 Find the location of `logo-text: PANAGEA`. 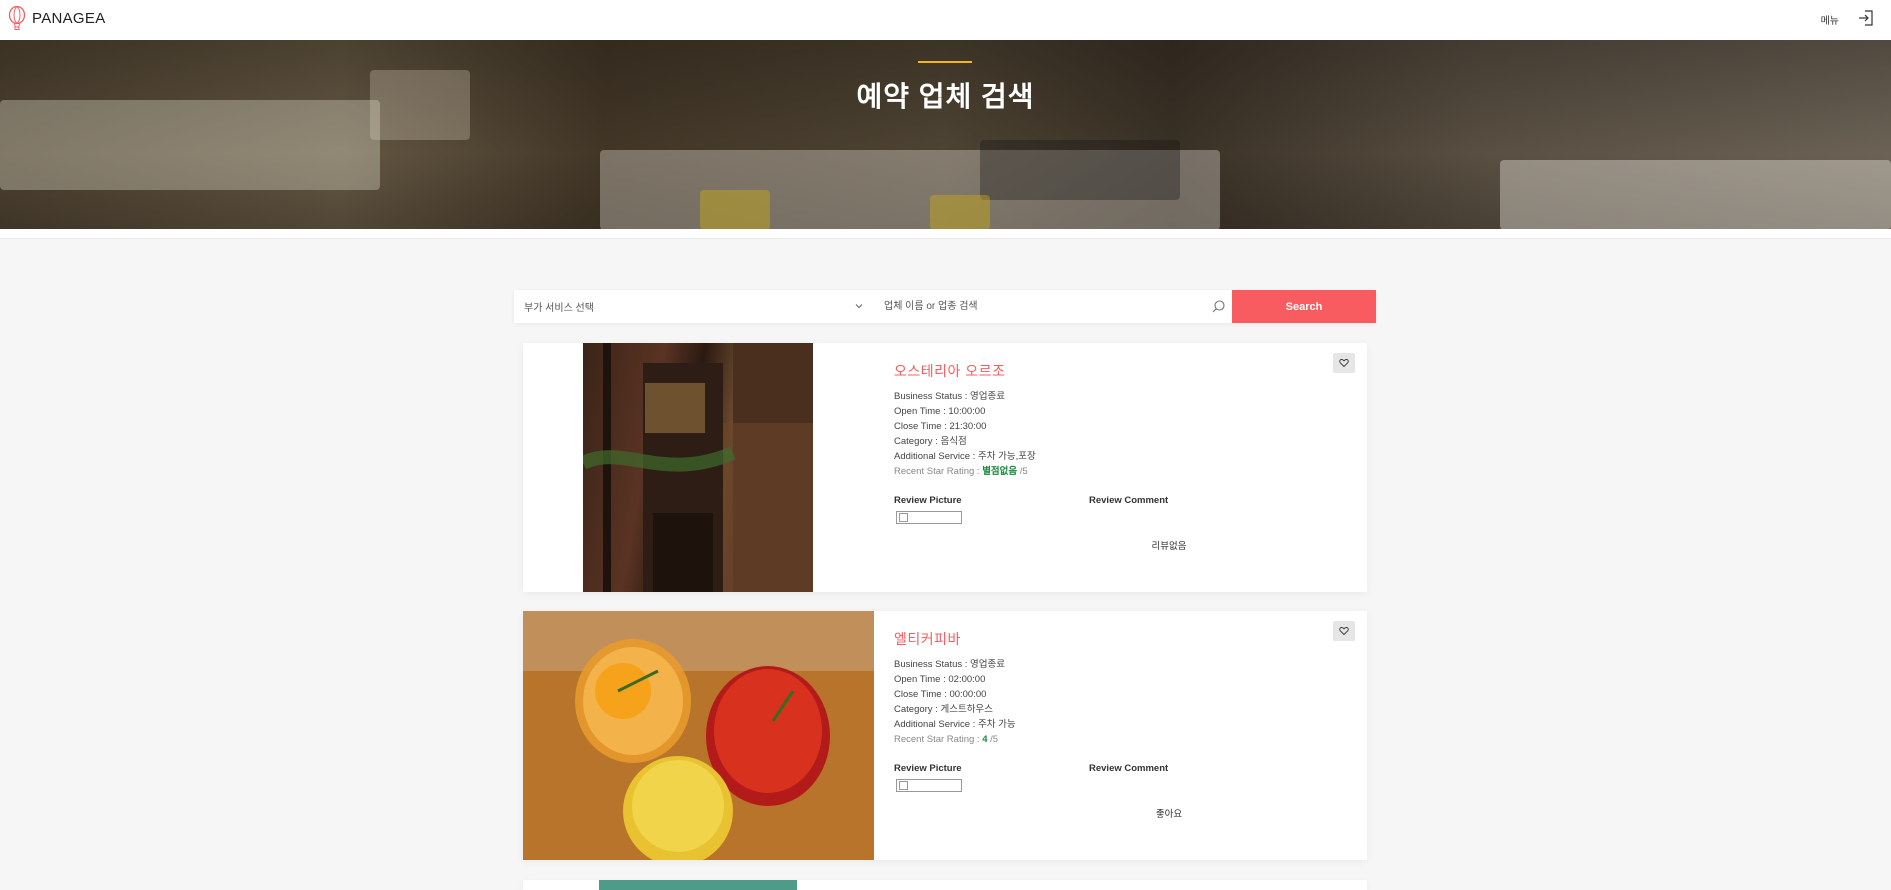

logo-text: PANAGEA is located at coordinates (69, 18).